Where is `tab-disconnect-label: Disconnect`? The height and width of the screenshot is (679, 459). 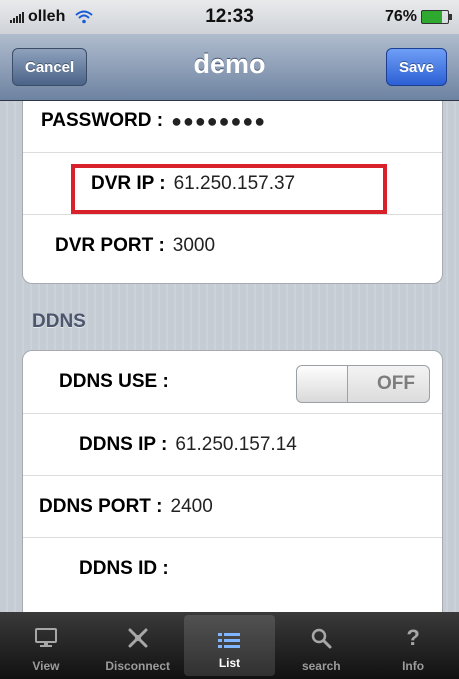
tab-disconnect-label: Disconnect is located at coordinates (138, 666).